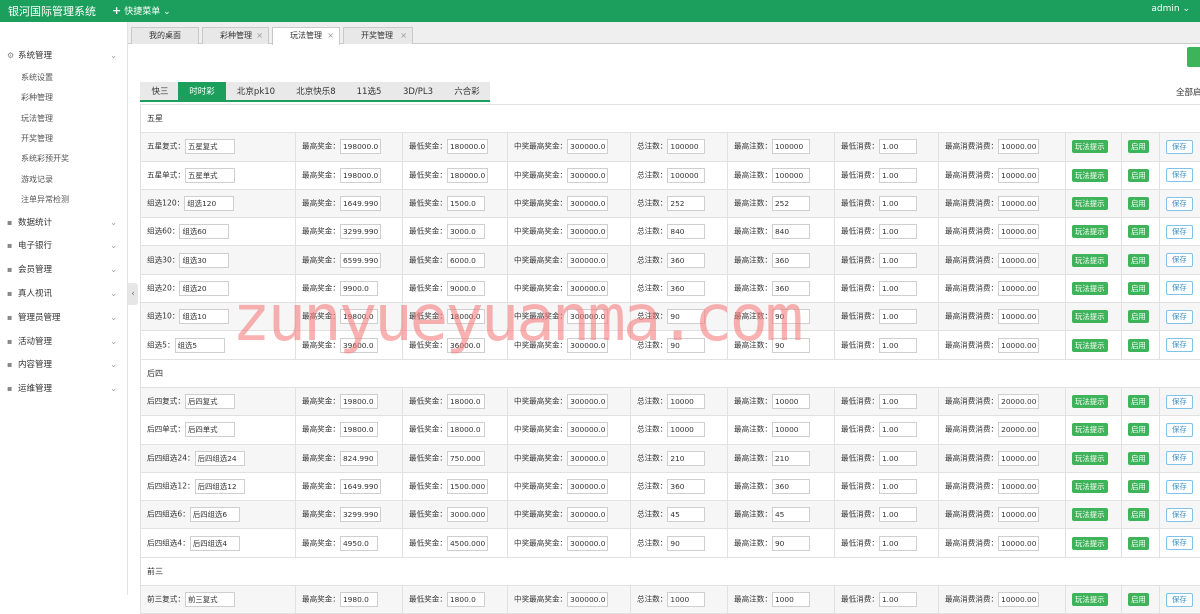 The width and height of the screenshot is (1200, 614). What do you see at coordinates (360, 514) in the screenshot?
I see `max-prize-input: 3299.990` at bounding box center [360, 514].